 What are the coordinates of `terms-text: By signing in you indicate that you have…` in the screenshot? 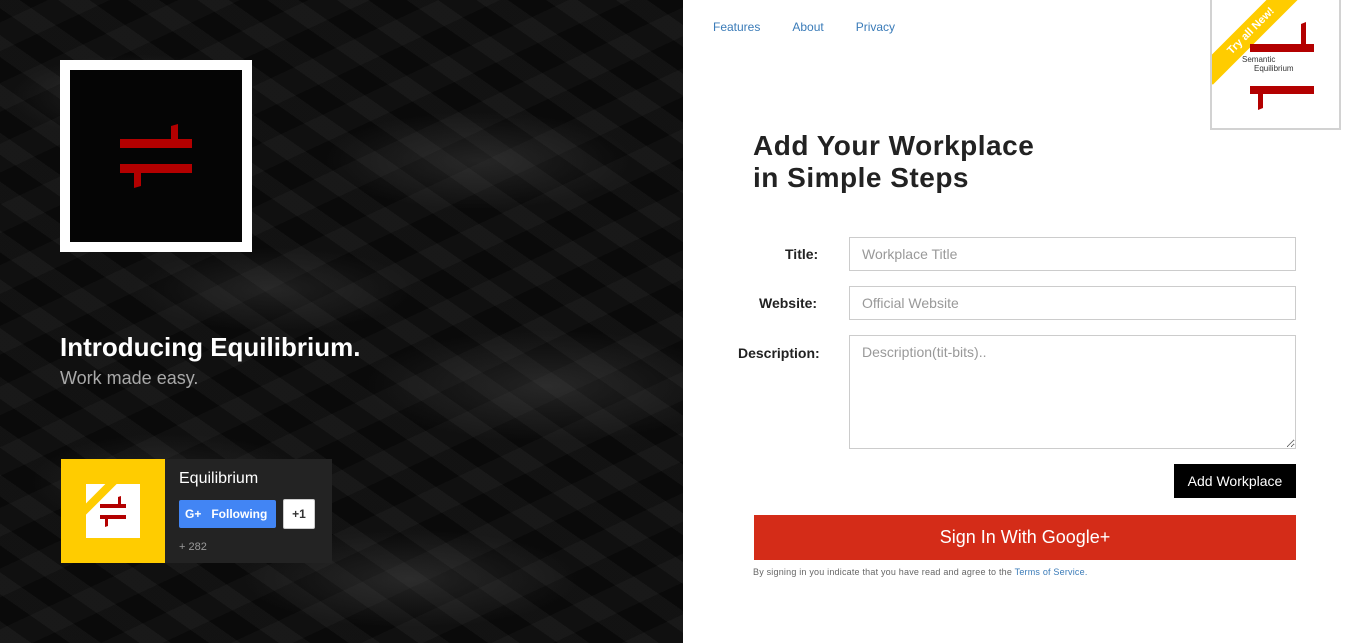 It's located at (883, 572).